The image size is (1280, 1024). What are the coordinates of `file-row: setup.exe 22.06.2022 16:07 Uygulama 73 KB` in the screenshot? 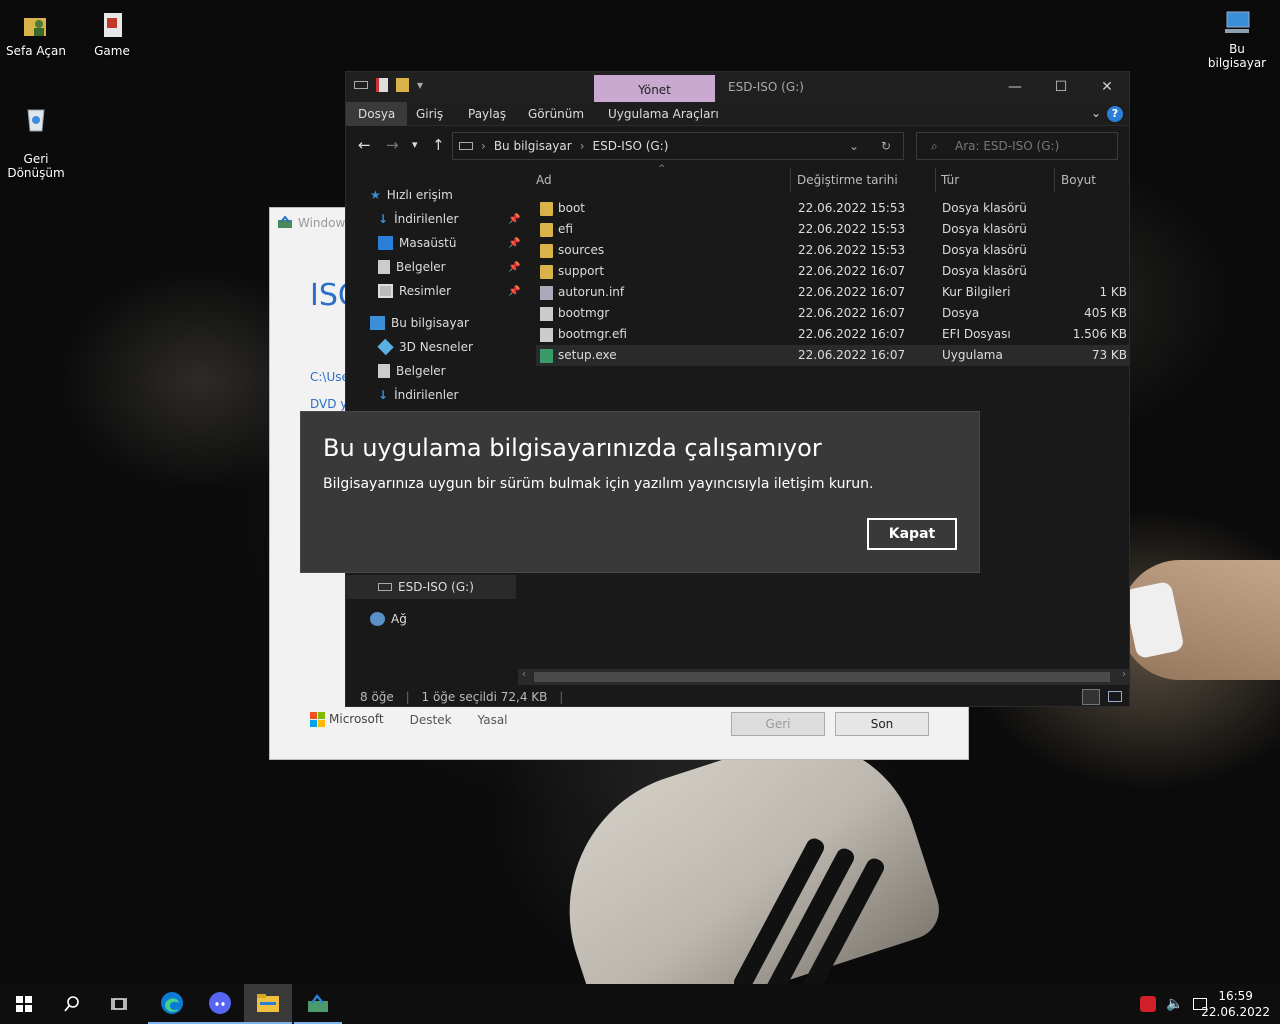 It's located at (833, 355).